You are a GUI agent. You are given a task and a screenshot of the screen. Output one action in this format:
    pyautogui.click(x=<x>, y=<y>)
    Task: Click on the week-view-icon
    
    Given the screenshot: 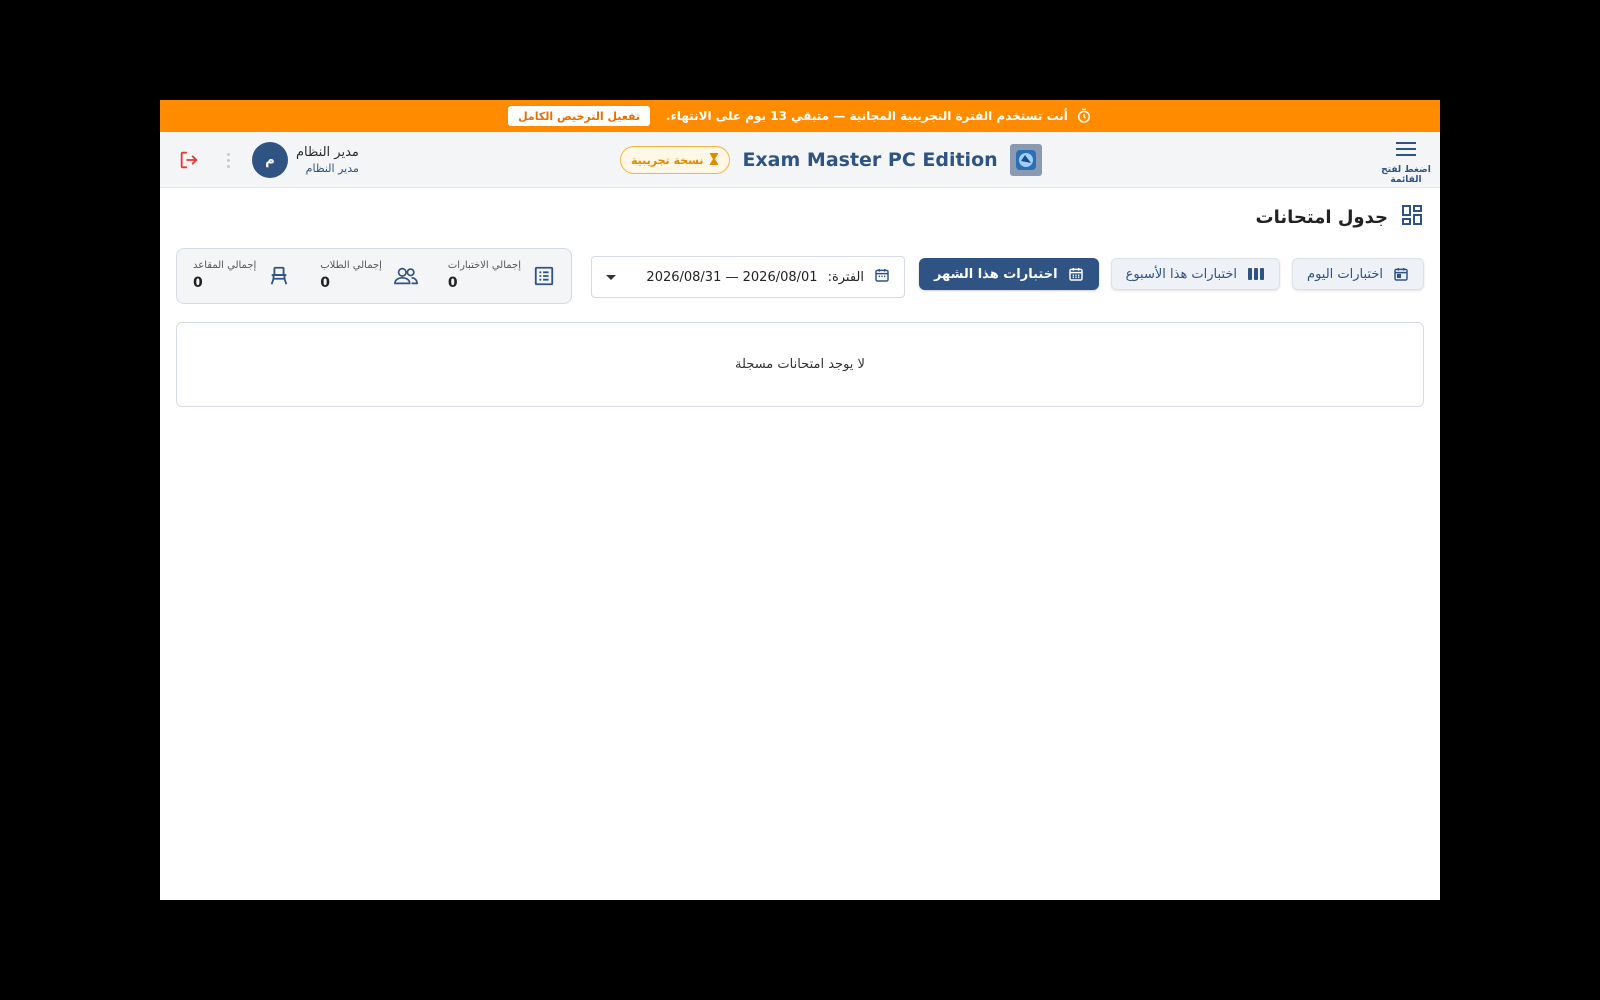 What is the action you would take?
    pyautogui.click(x=1256, y=274)
    